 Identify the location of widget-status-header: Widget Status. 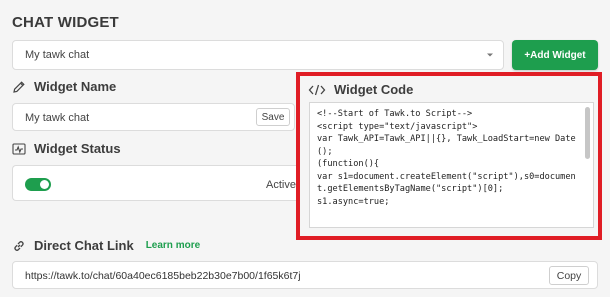
(66, 148).